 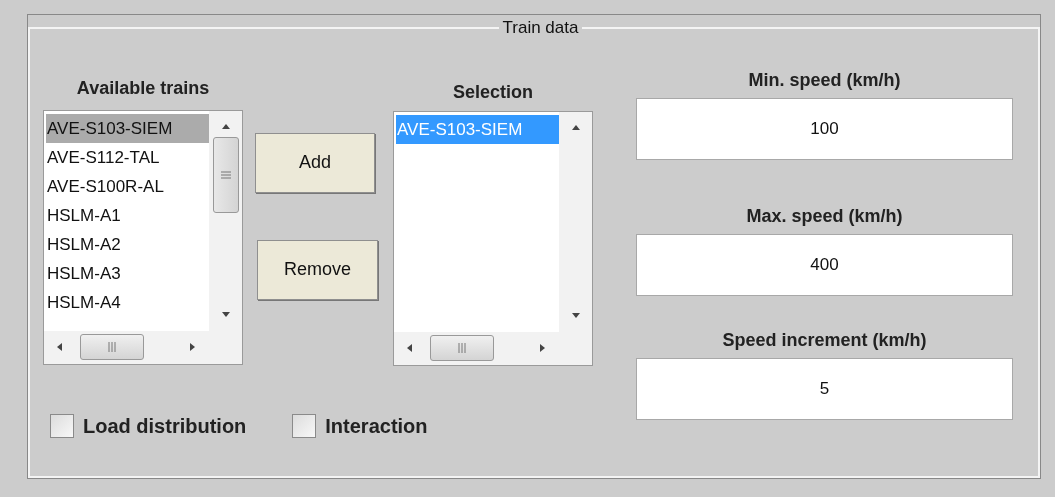 What do you see at coordinates (824, 216) in the screenshot?
I see `field-label: Max. speed (km/h)` at bounding box center [824, 216].